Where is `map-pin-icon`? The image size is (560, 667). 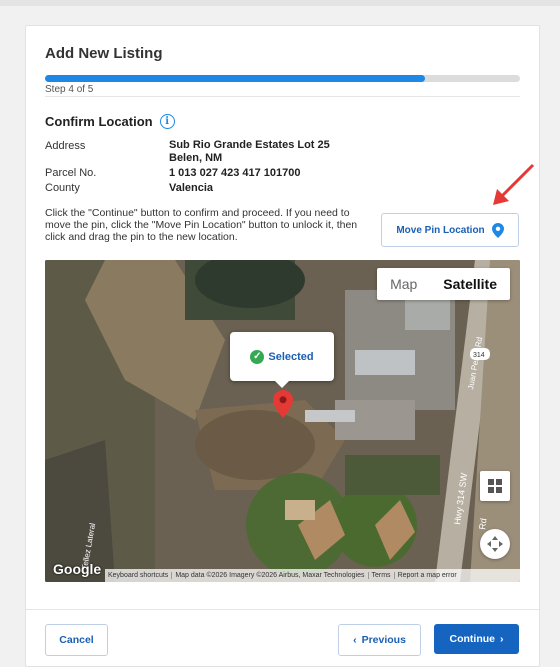 map-pin-icon is located at coordinates (283, 404).